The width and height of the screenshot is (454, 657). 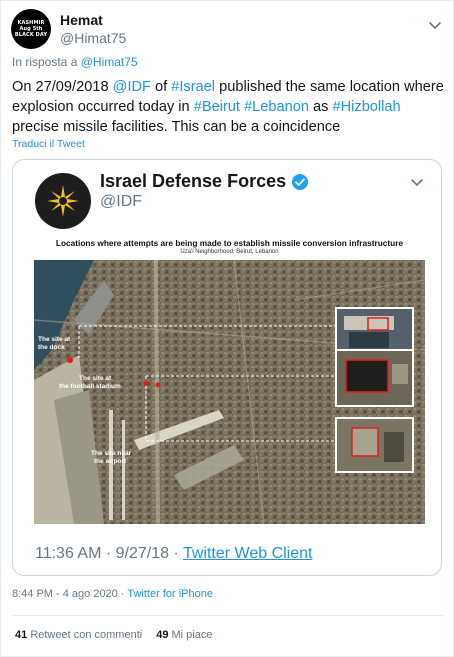 I want to click on likes-stat: 49 Mi piace, so click(x=184, y=635).